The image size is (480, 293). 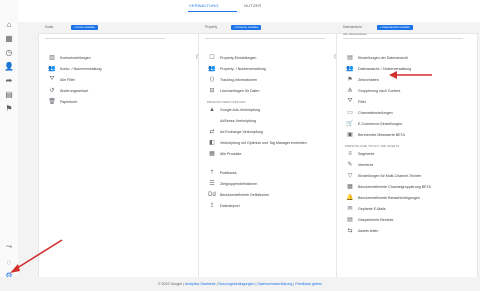 I want to click on tab-verwaltung: VERWALTUNG, so click(x=204, y=5).